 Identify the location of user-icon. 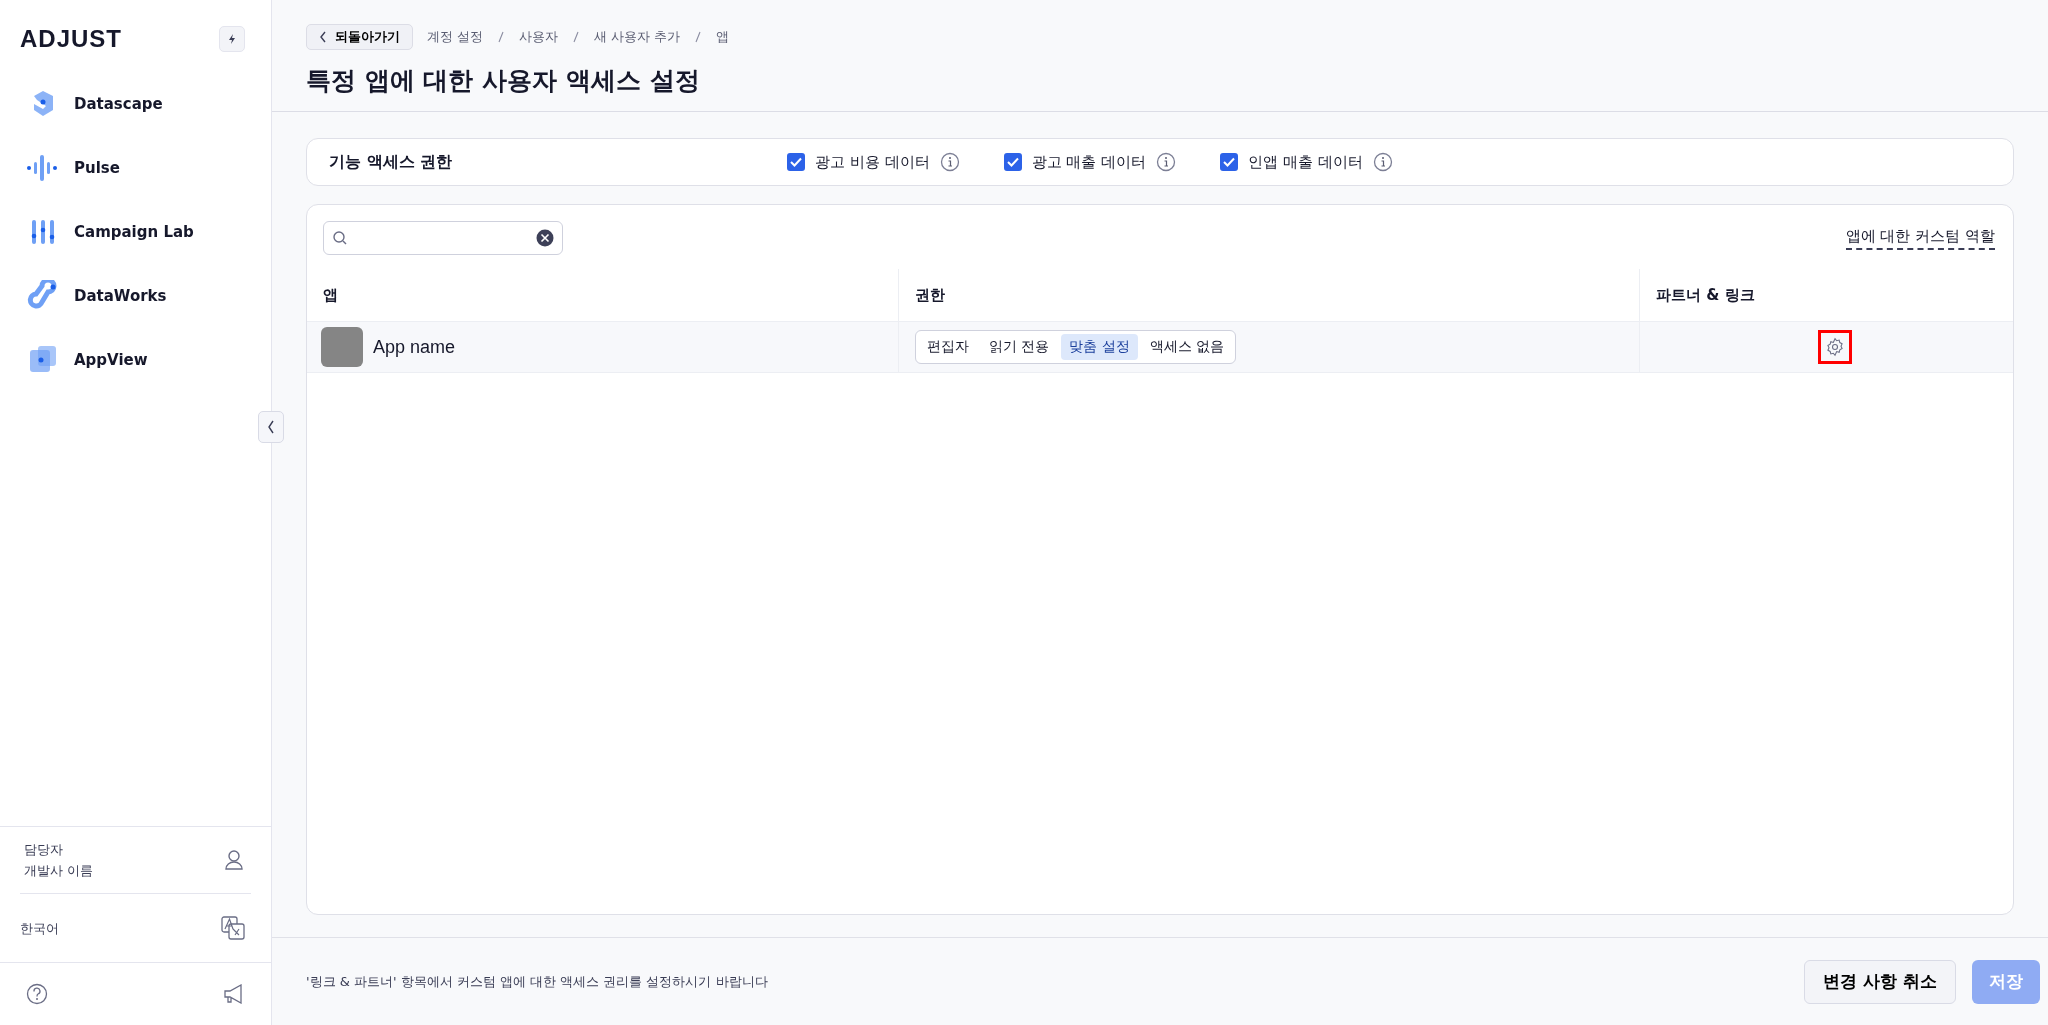
(234, 860).